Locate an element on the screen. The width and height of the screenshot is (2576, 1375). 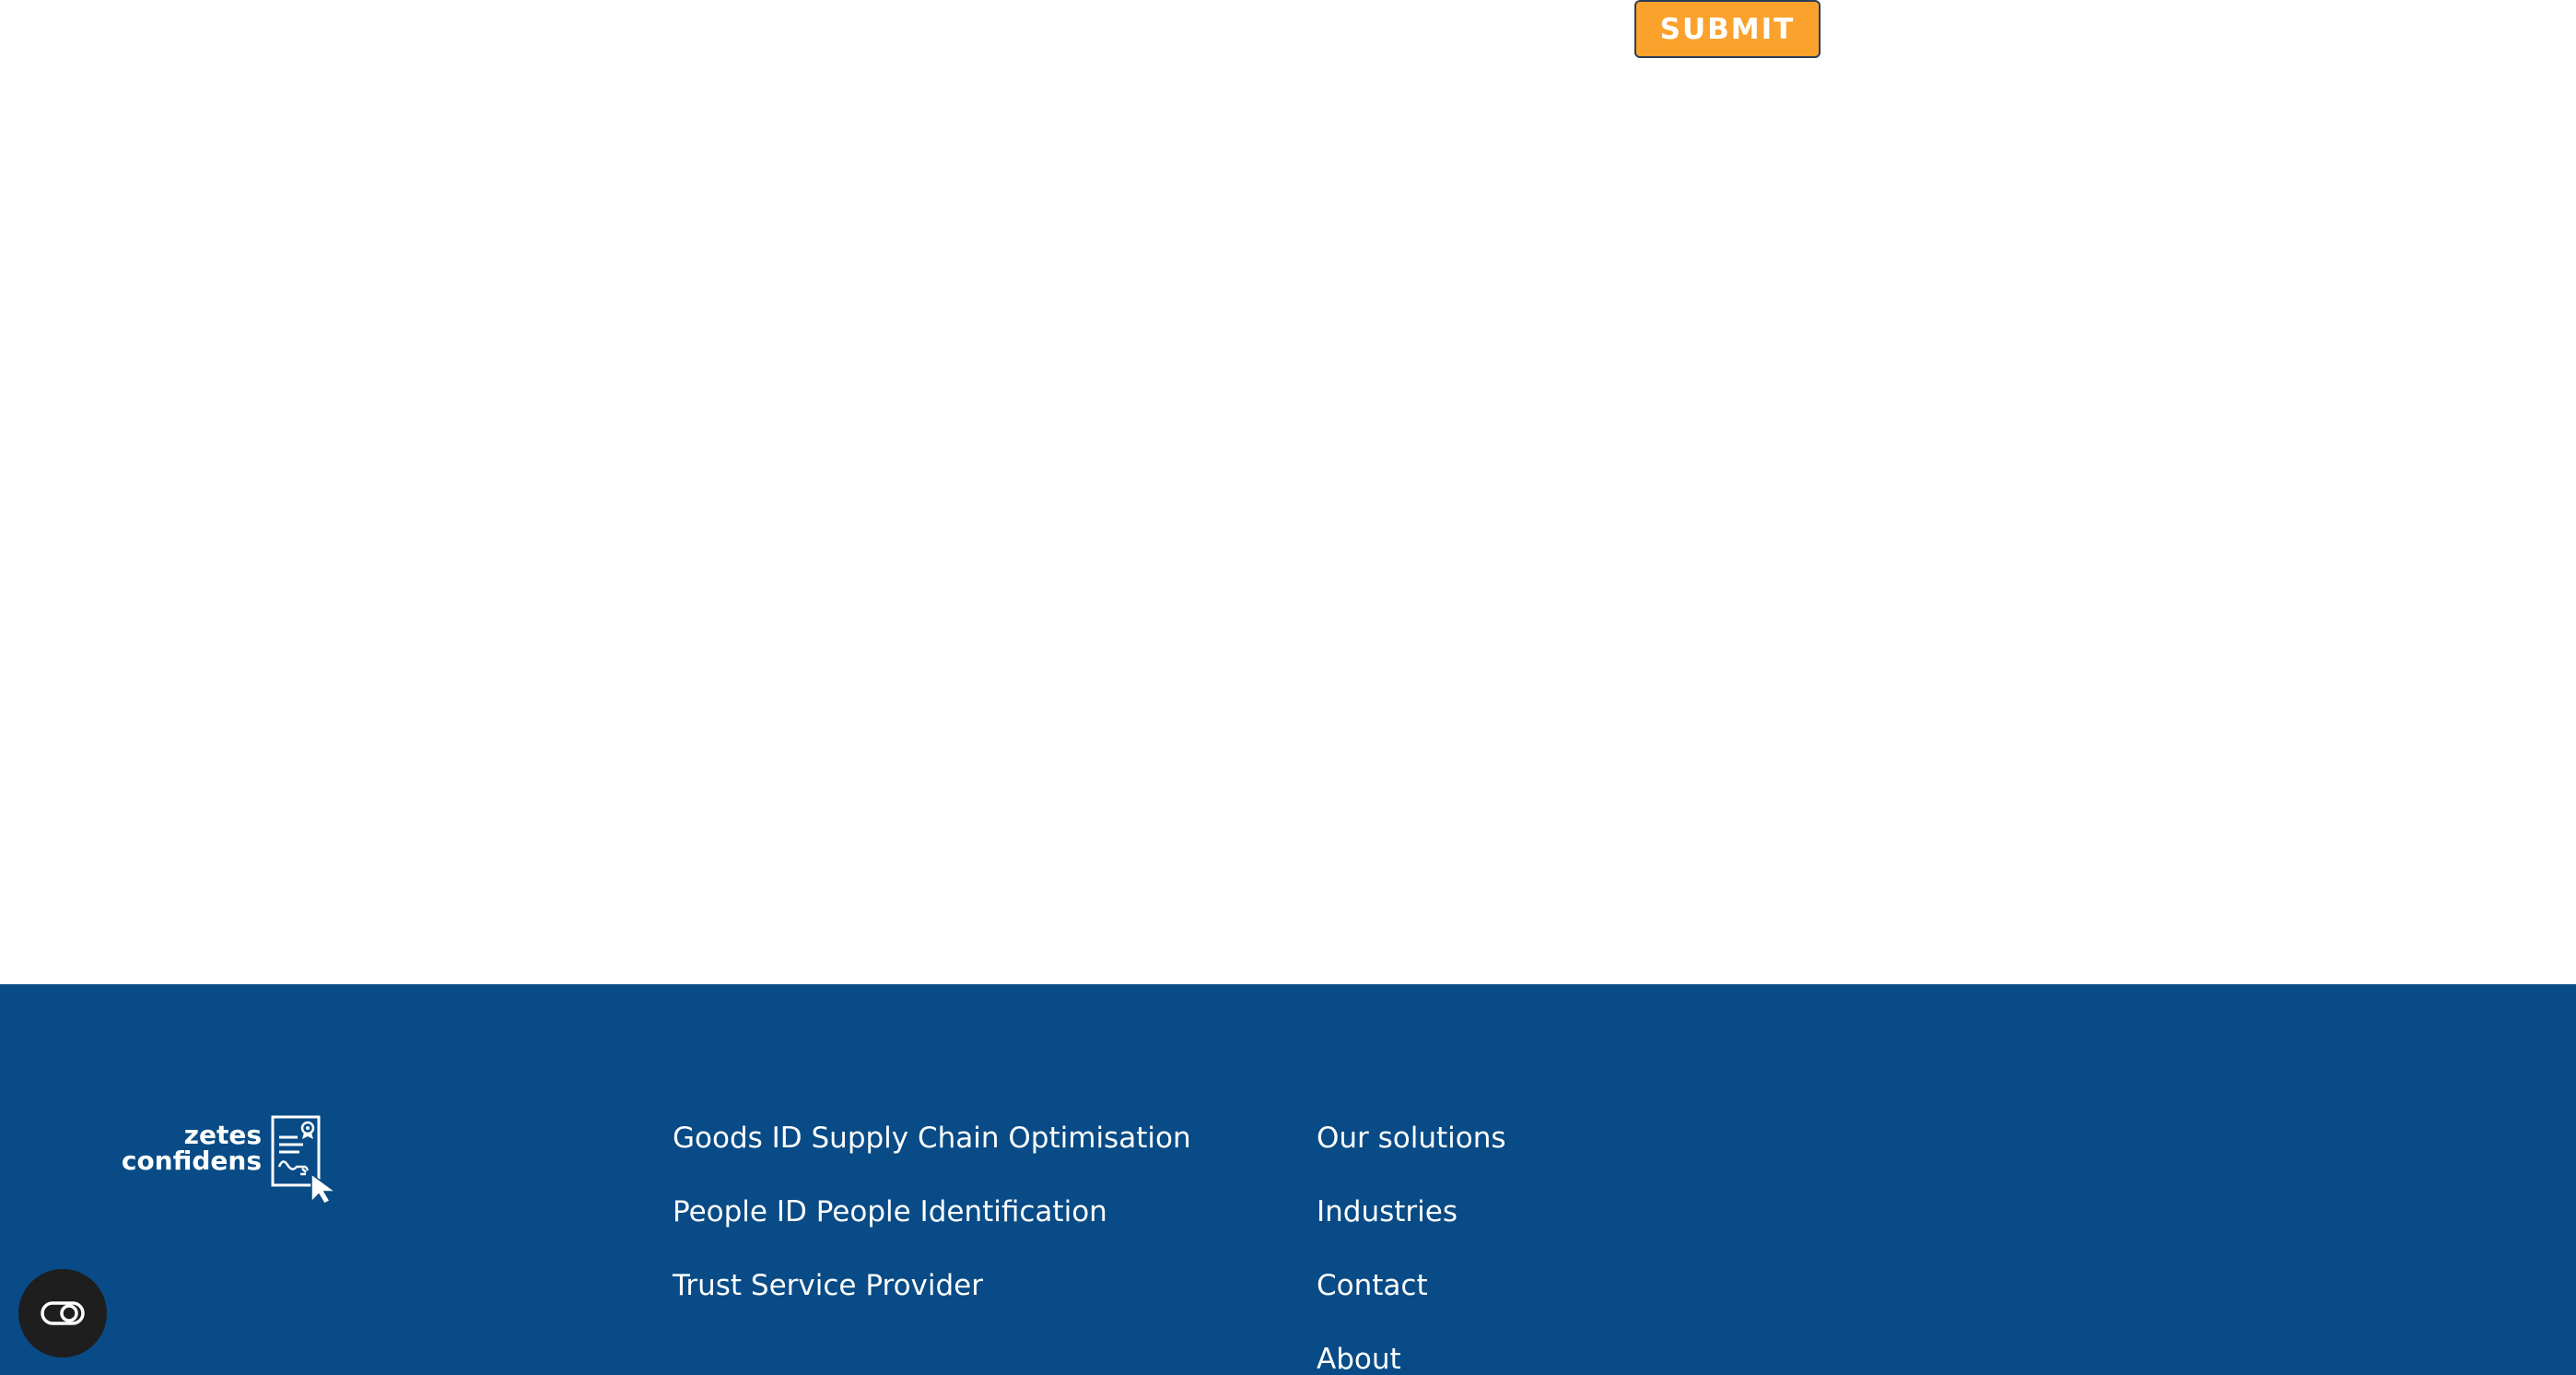
accessibility-button is located at coordinates (63, 1313).